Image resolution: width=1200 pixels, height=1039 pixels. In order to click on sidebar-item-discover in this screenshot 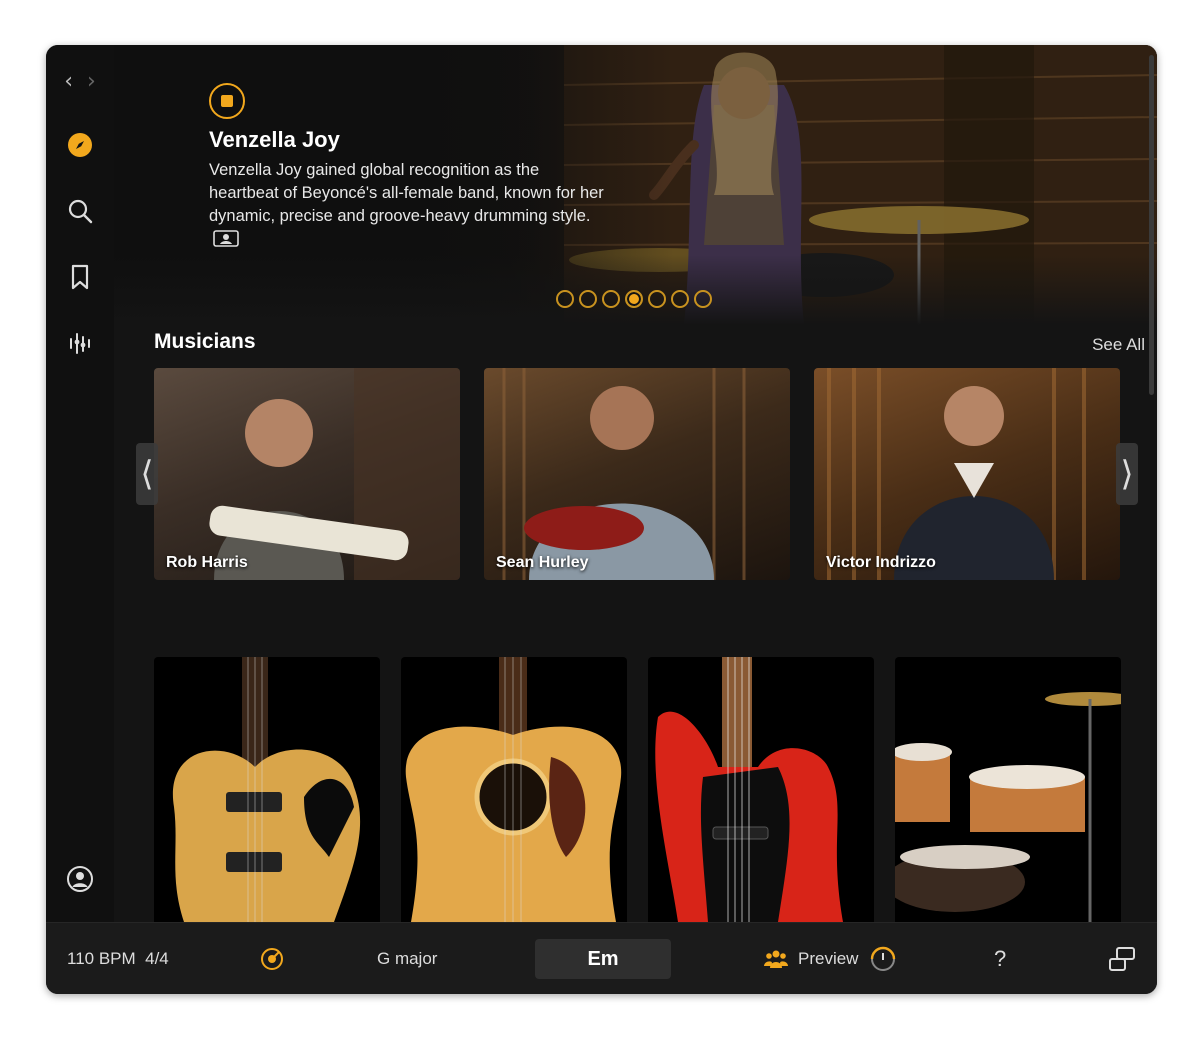, I will do `click(80, 145)`.